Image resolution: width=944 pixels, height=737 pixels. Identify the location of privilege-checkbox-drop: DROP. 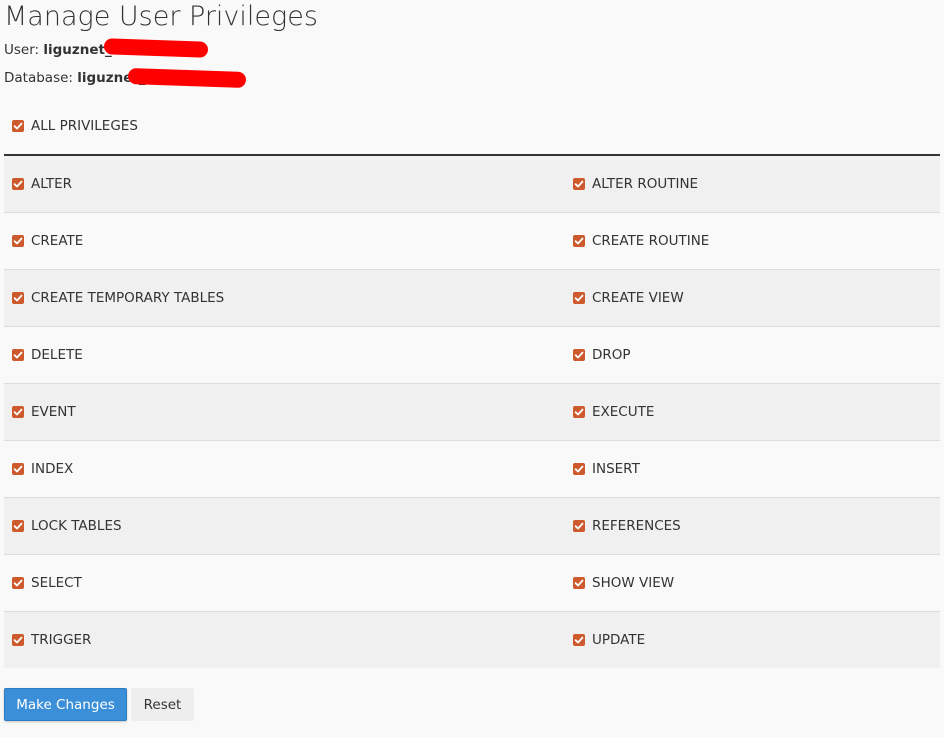
(602, 355).